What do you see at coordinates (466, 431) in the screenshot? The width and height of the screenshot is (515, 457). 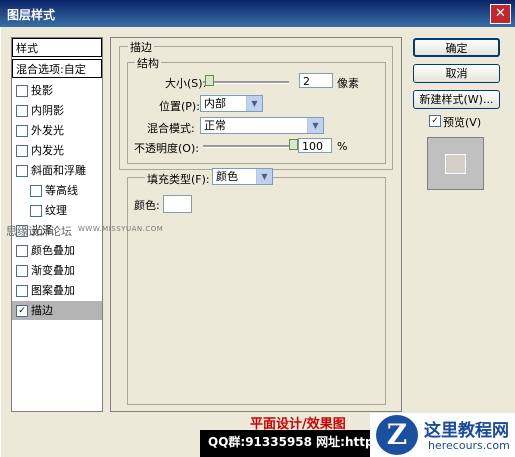 I see `logo-title: 这里教程网` at bounding box center [466, 431].